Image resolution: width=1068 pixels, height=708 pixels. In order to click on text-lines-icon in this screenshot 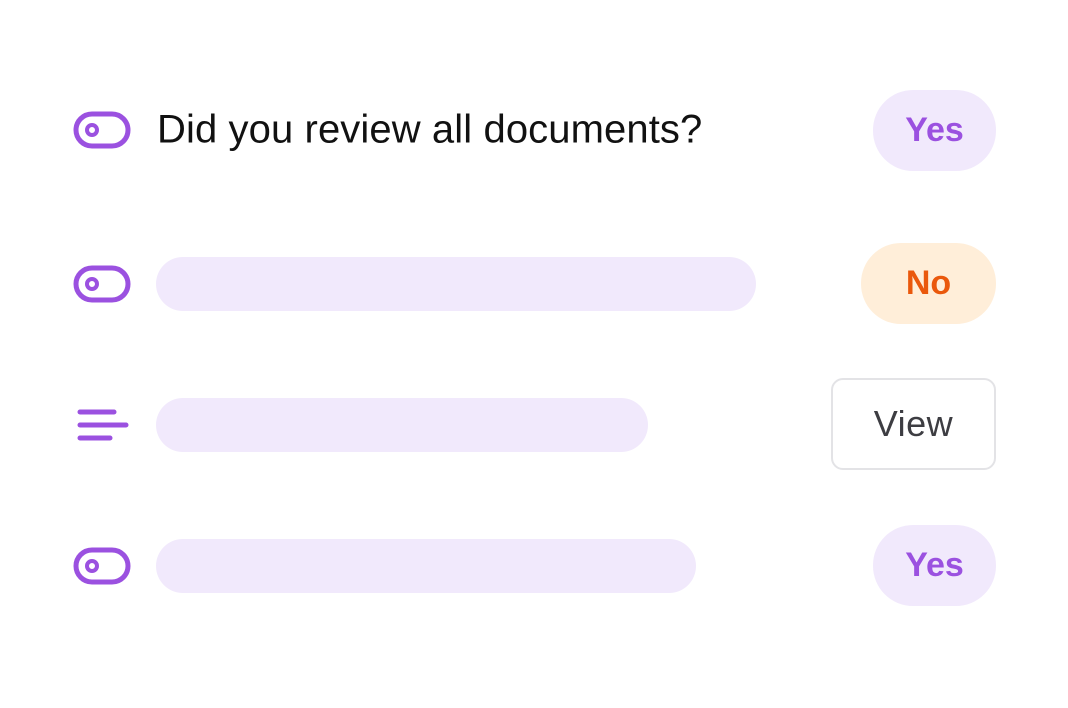, I will do `click(102, 425)`.